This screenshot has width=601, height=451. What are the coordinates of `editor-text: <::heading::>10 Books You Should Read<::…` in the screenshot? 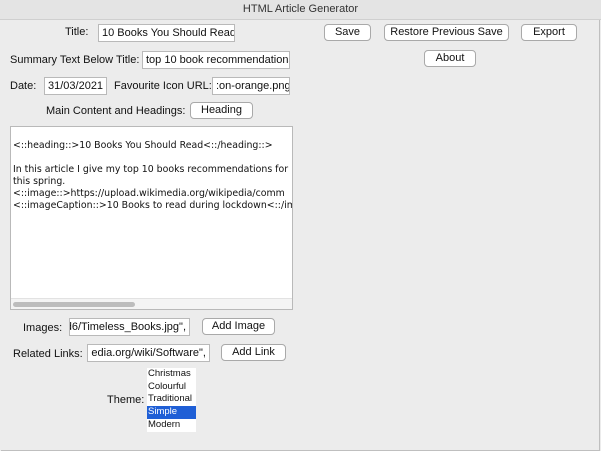 It's located at (152, 176).